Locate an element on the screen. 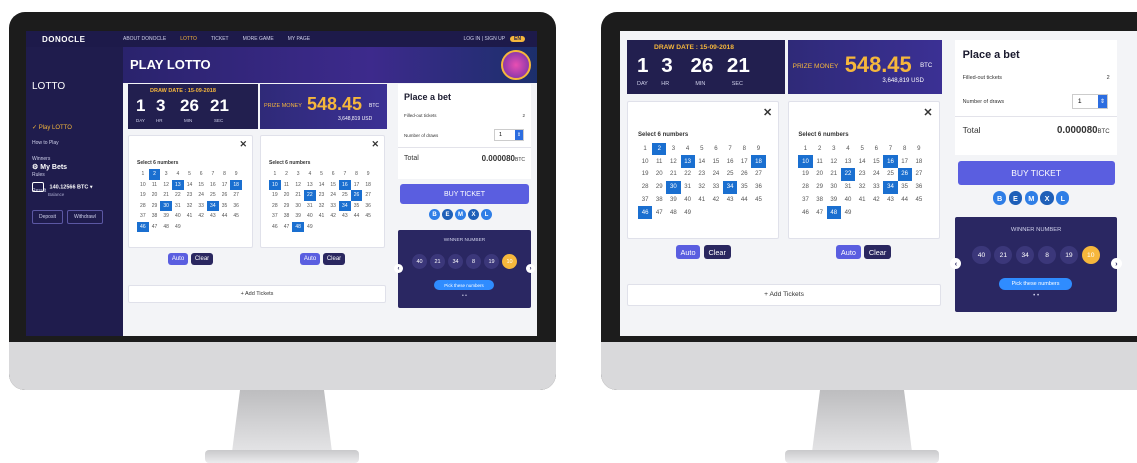  brand-logo: DONOCLE is located at coordinates (74, 39).